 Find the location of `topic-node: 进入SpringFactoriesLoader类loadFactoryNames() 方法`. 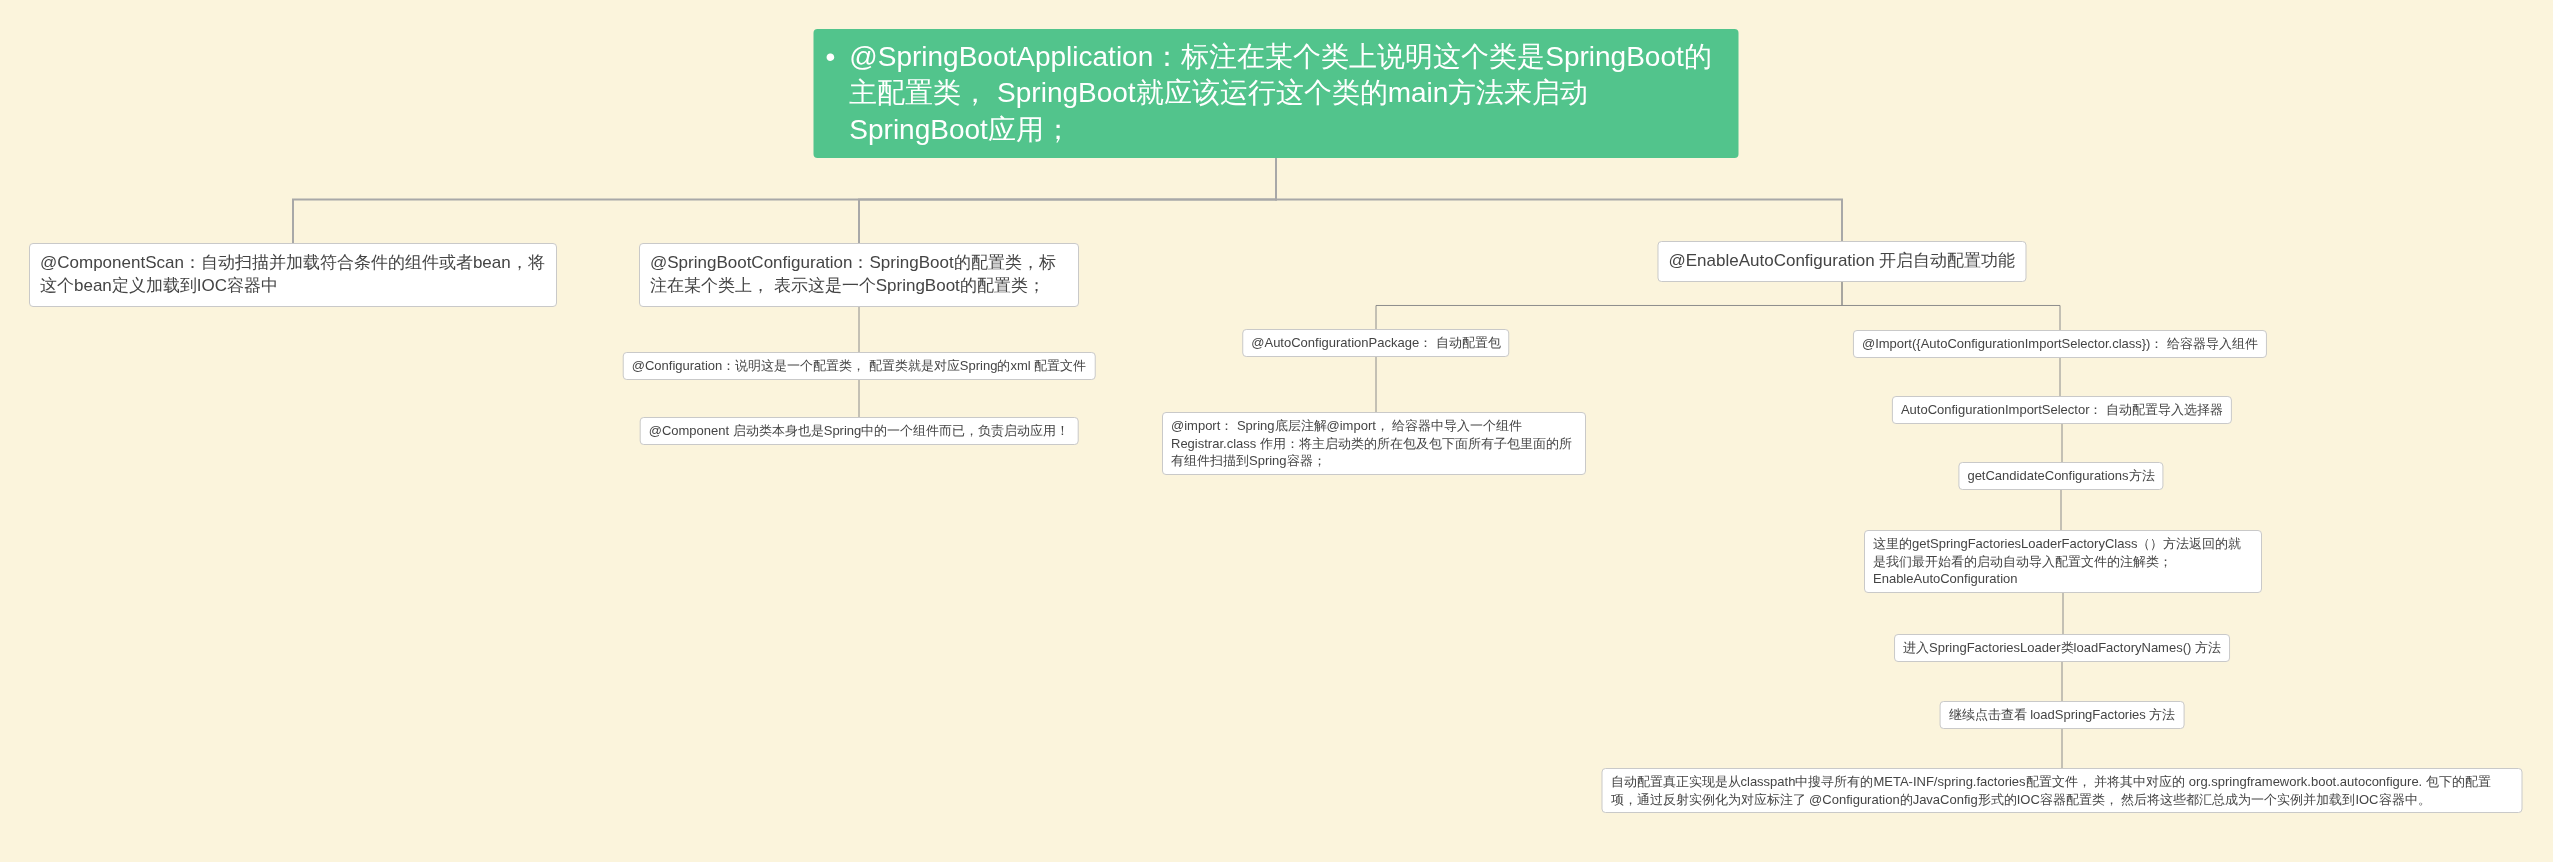

topic-node: 进入SpringFactoriesLoader类loadFactoryNames() 方法 is located at coordinates (2062, 648).